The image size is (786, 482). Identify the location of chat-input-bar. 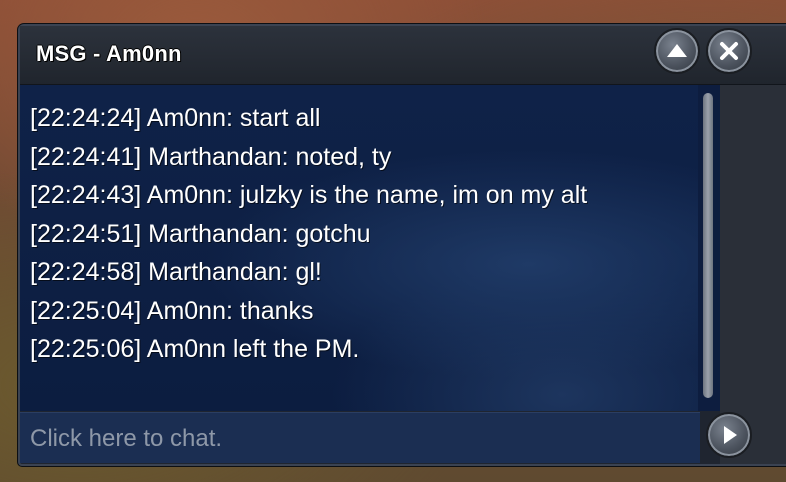
(360, 437).